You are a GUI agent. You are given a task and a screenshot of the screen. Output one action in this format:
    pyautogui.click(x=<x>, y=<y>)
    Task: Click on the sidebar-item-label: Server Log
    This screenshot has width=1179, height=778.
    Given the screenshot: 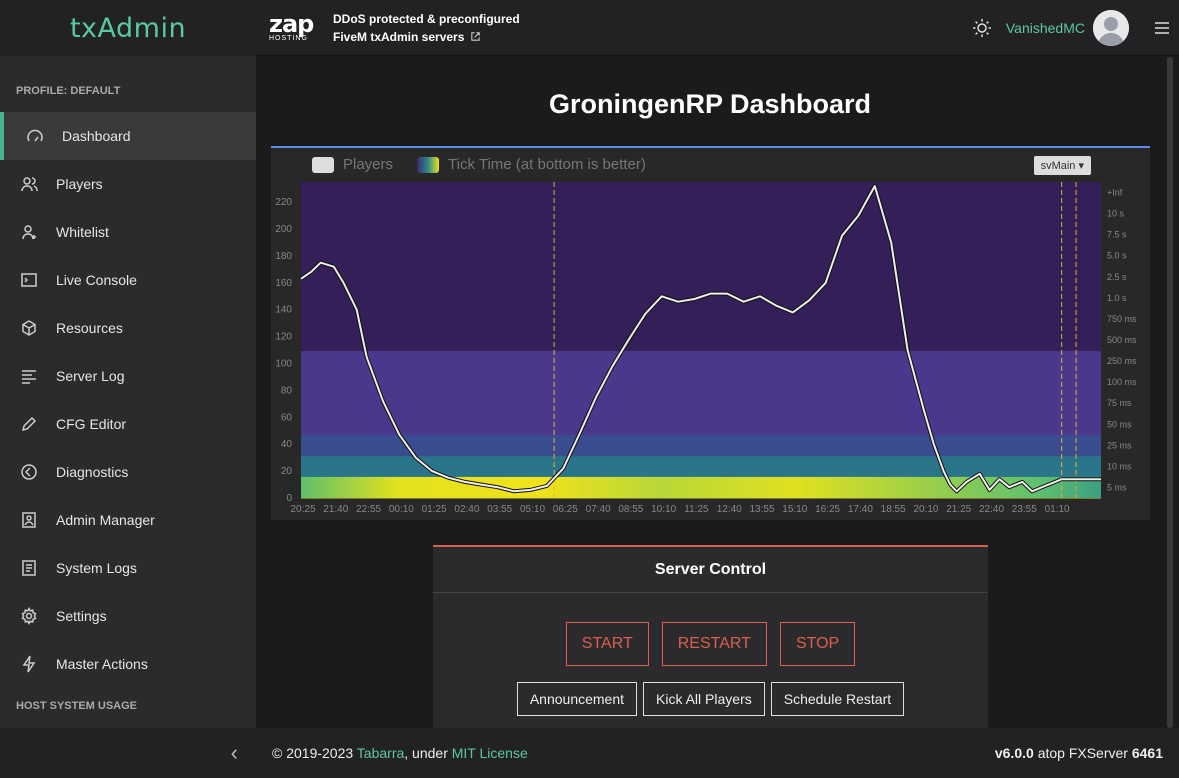 What is the action you would take?
    pyautogui.click(x=90, y=376)
    